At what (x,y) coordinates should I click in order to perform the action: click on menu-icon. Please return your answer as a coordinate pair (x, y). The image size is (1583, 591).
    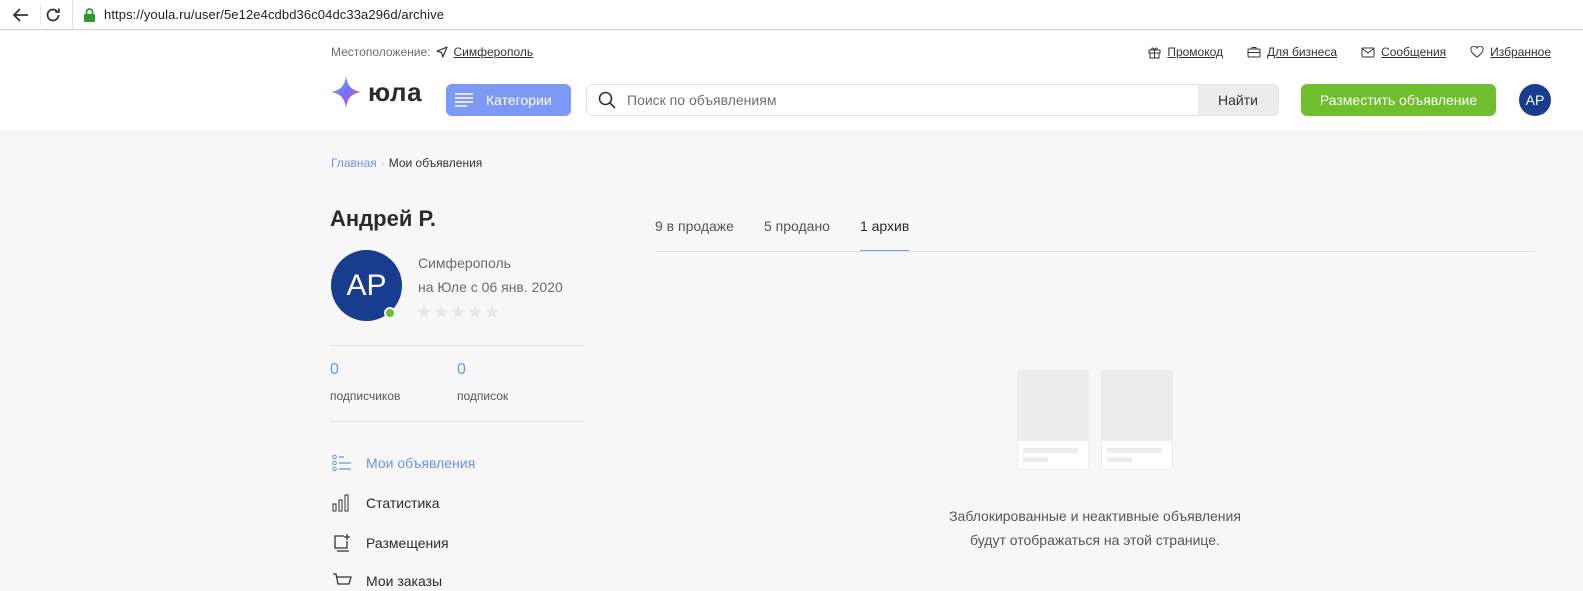
    Looking at the image, I should click on (464, 100).